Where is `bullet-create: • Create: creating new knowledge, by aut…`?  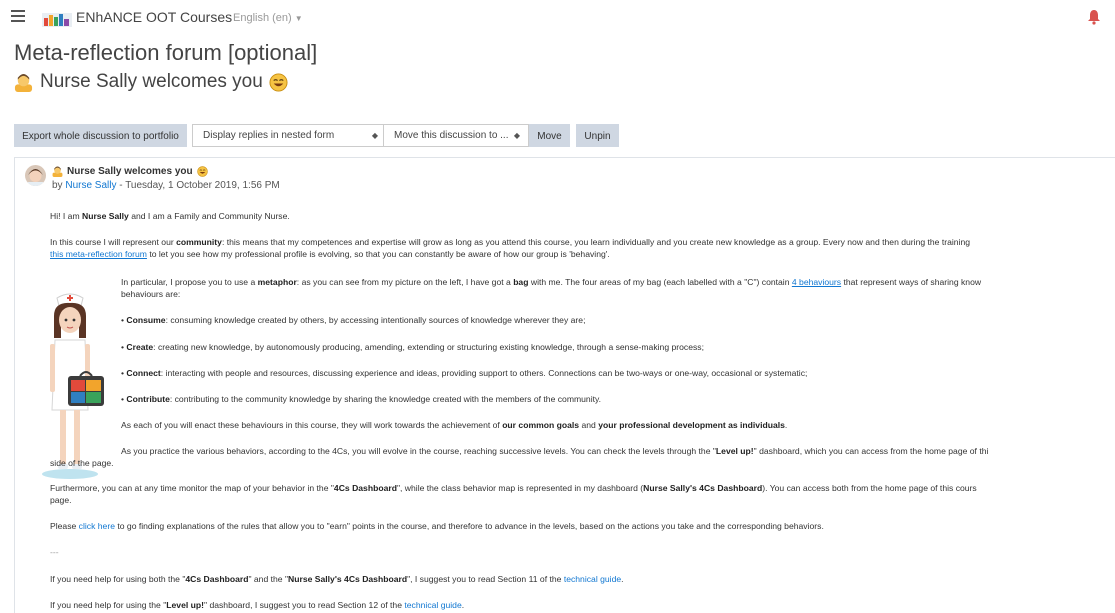 bullet-create: • Create: creating new knowledge, by aut… is located at coordinates (412, 347).